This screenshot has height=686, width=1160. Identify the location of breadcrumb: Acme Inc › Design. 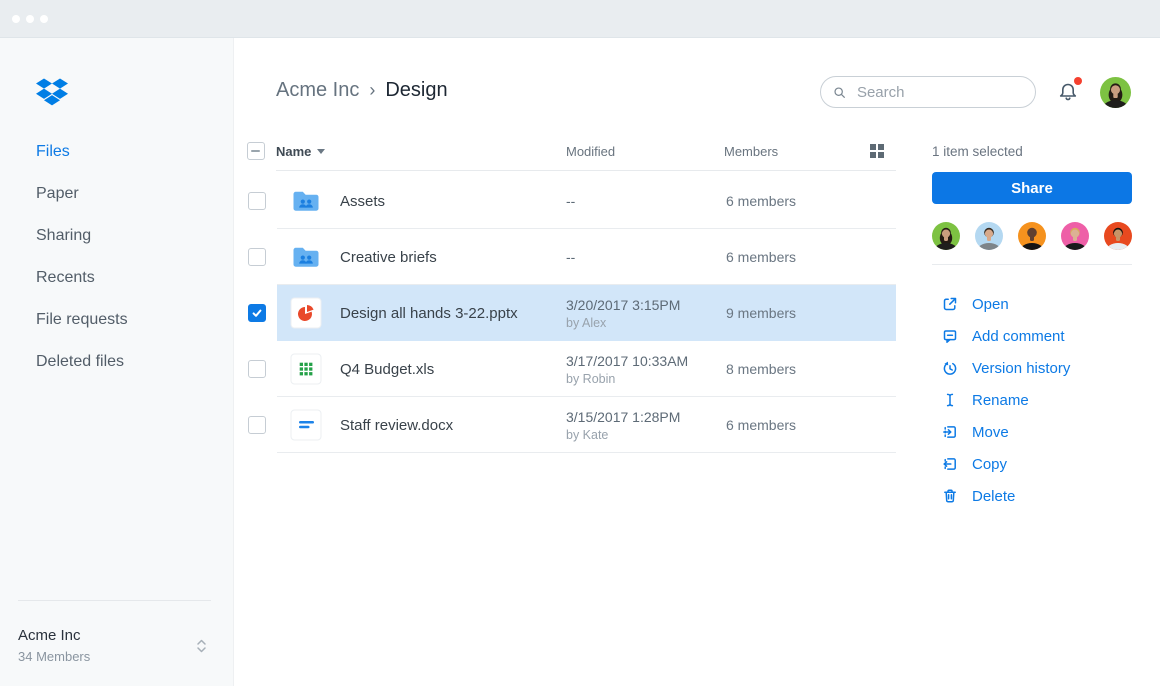
(362, 90).